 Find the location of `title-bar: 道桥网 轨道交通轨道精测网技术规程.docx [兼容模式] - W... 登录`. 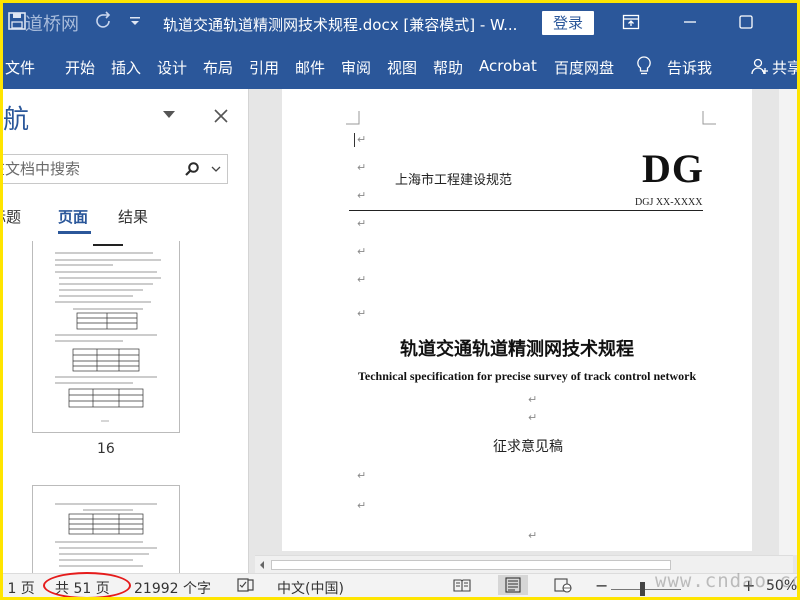

title-bar: 道桥网 轨道交通轨道精测网技术规程.docx [兼容模式] - W... 登录 is located at coordinates (400, 24).